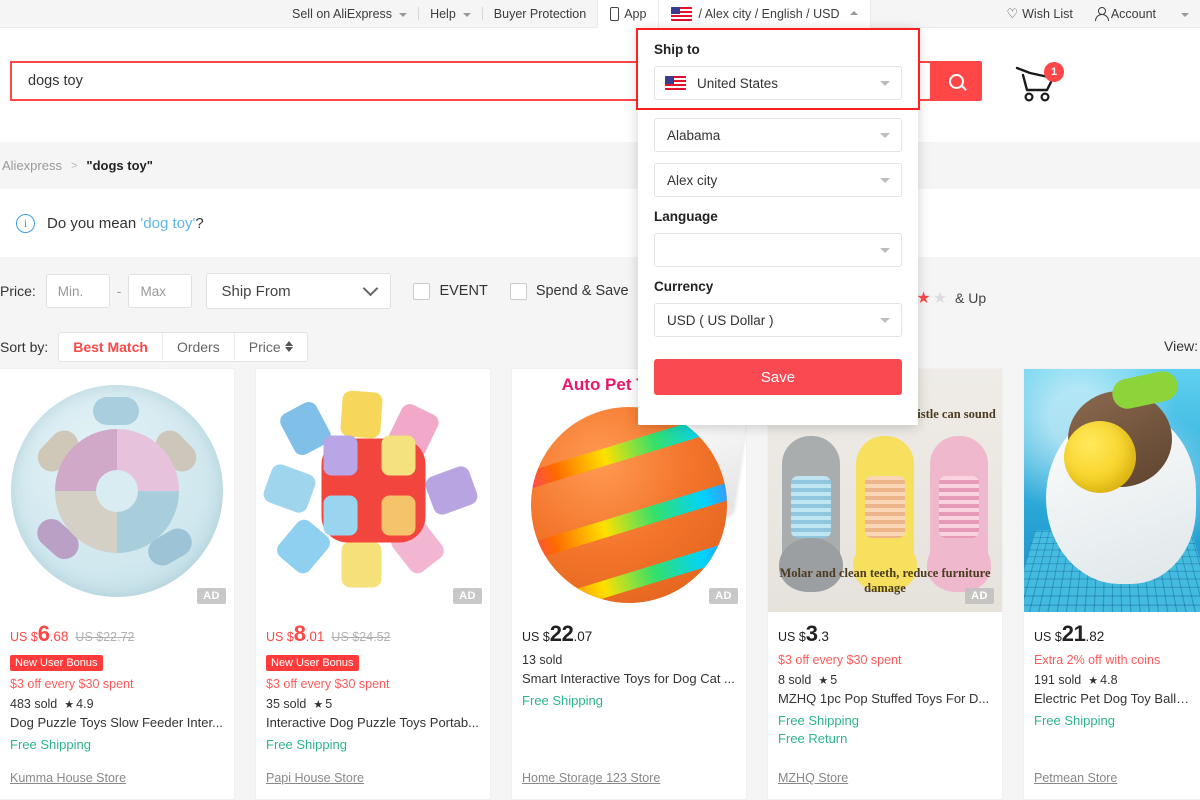 This screenshot has width=1200, height=800. What do you see at coordinates (119, 165) in the screenshot?
I see `breadcrumb-current: "dogs toy"` at bounding box center [119, 165].